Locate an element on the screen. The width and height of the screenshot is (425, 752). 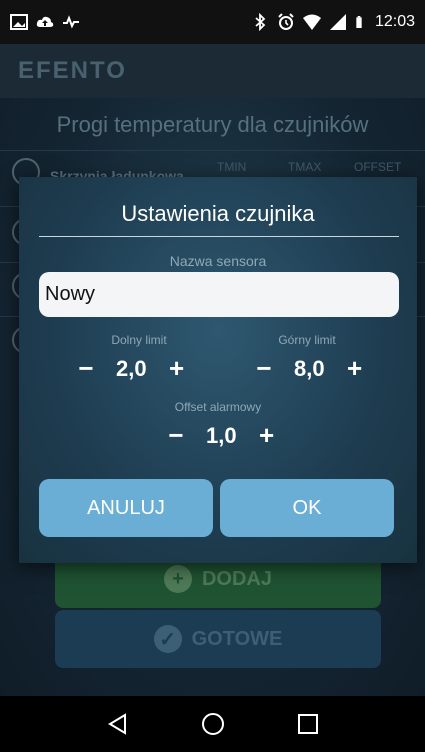
check-circle-icon: ✓ is located at coordinates (167, 639).